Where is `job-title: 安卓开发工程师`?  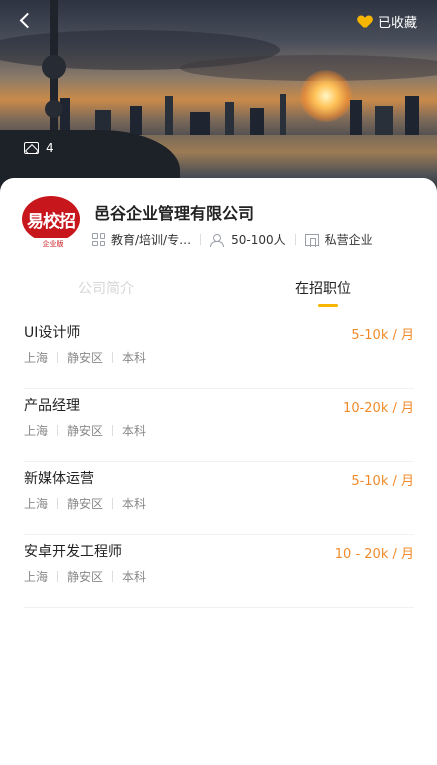 job-title: 安卓开发工程师 is located at coordinates (73, 552).